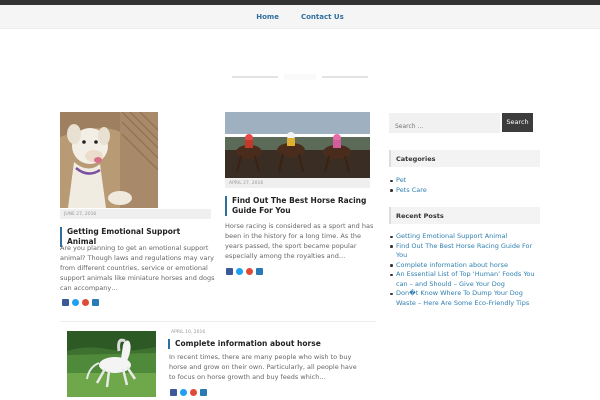  Describe the element at coordinates (464, 158) in the screenshot. I see `categories-widget-title: Categories` at that location.